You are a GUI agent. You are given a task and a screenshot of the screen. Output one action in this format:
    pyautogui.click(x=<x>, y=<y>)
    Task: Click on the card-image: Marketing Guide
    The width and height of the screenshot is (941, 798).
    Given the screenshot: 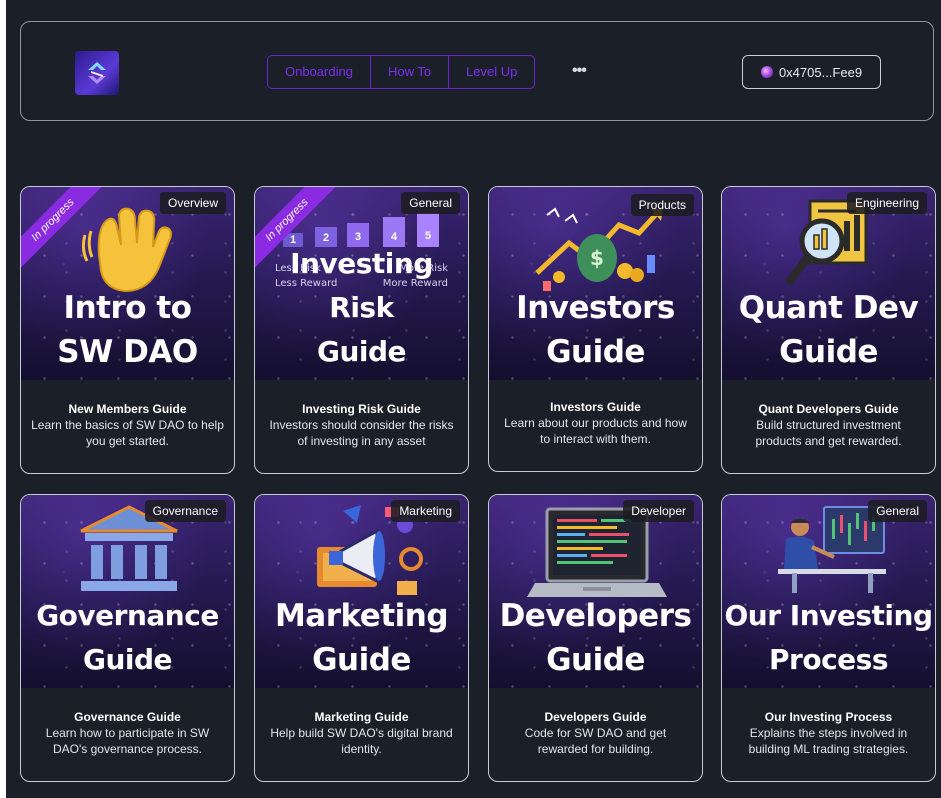 What is the action you would take?
    pyautogui.click(x=361, y=591)
    